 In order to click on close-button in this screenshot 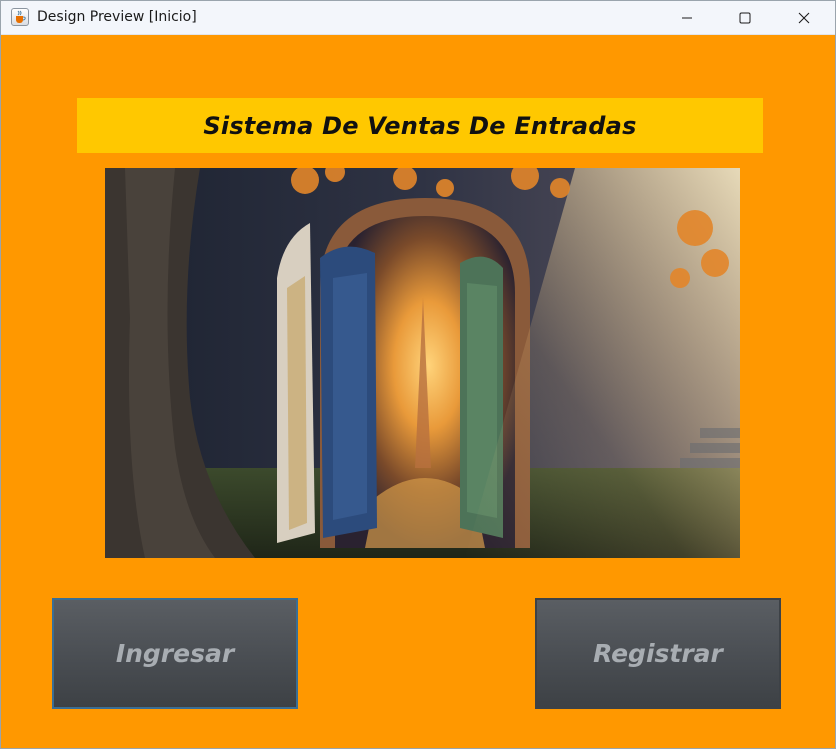, I will do `click(804, 17)`.